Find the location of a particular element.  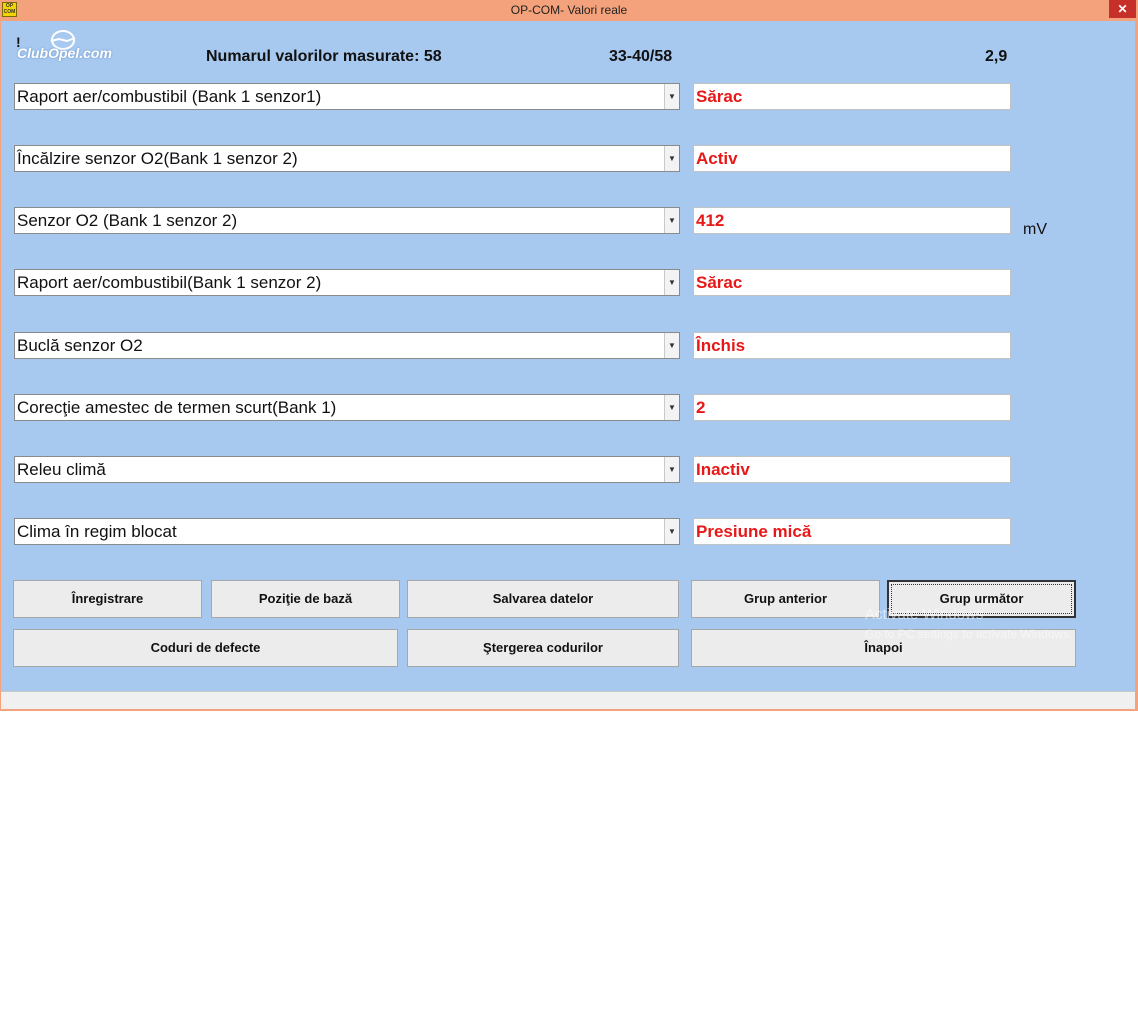

parameter-label: Releu climă is located at coordinates (61, 469).